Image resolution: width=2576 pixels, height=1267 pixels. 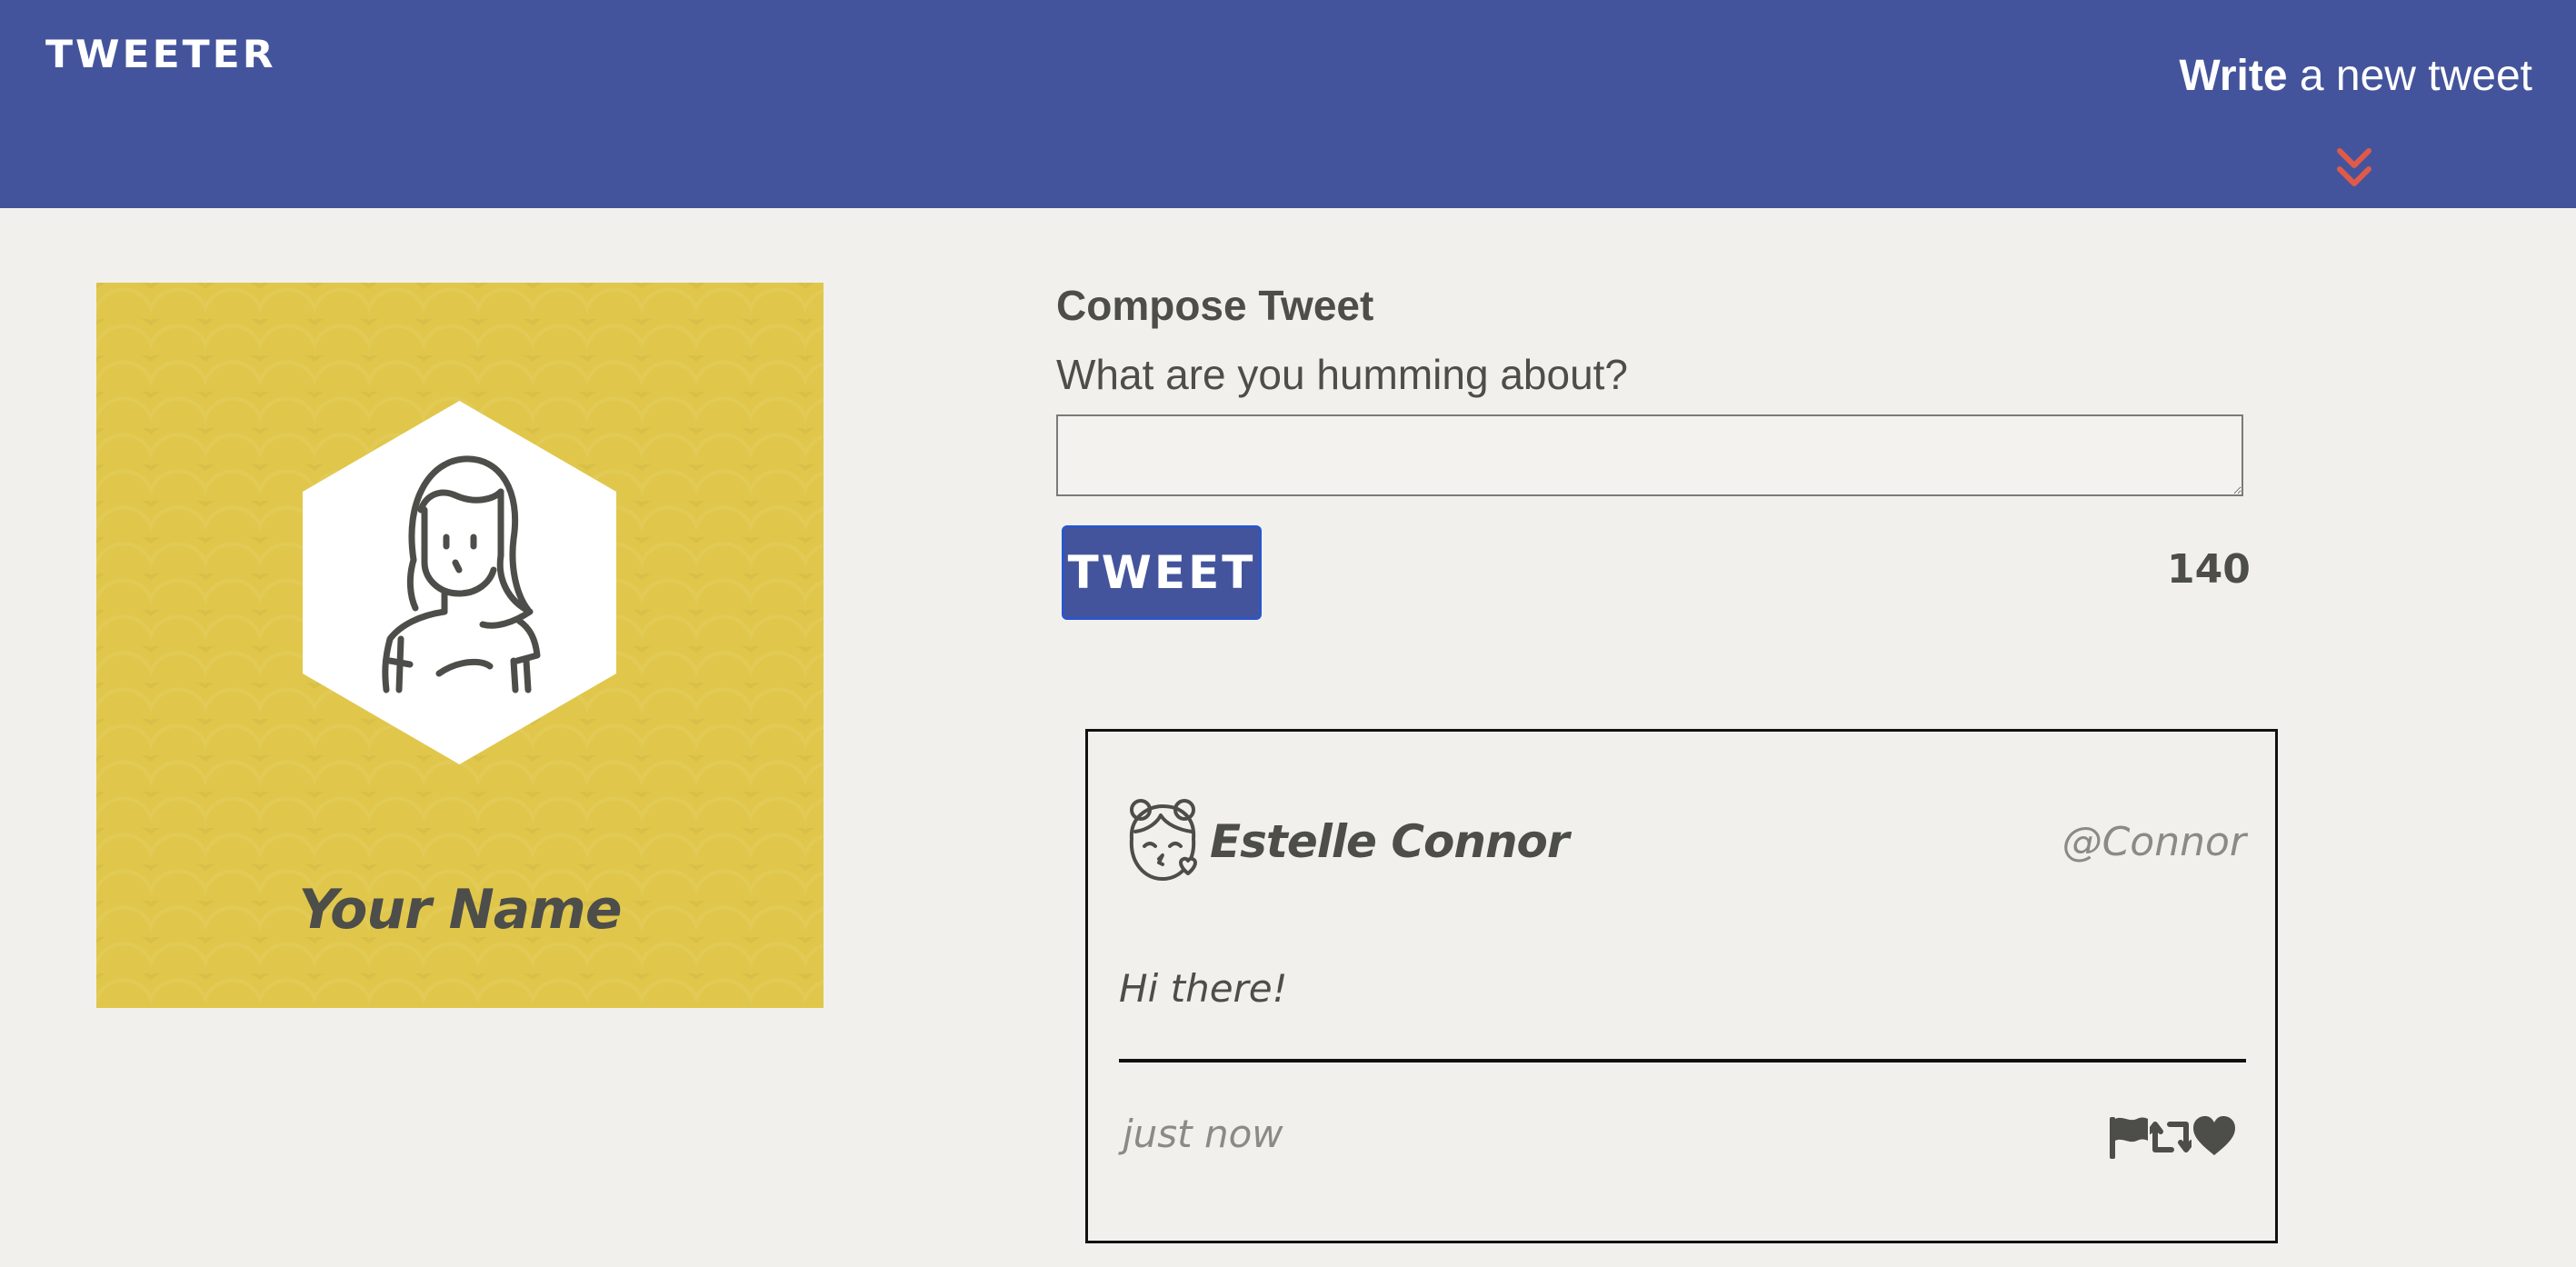 What do you see at coordinates (1342, 375) in the screenshot?
I see `compose-prompt-label: What are you humming about?` at bounding box center [1342, 375].